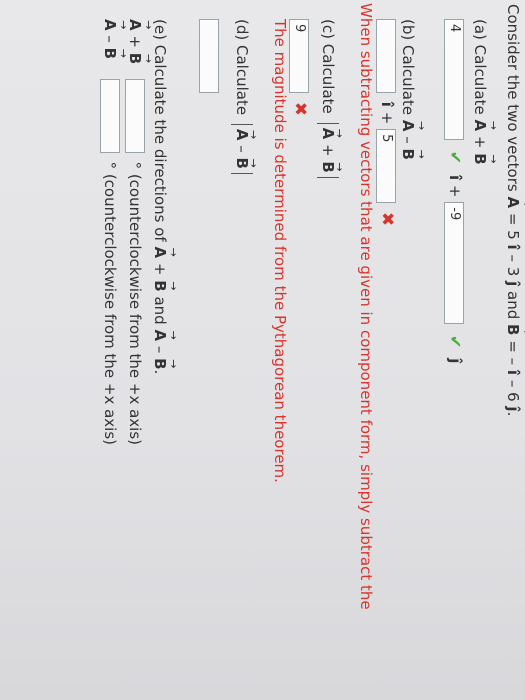 This screenshot has width=525, height=700. I want to click on vector-b-symbol: B, so click(513, 329).